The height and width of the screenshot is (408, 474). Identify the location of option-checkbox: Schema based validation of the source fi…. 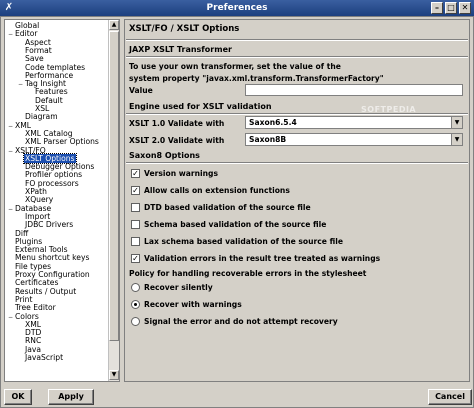
(228, 224).